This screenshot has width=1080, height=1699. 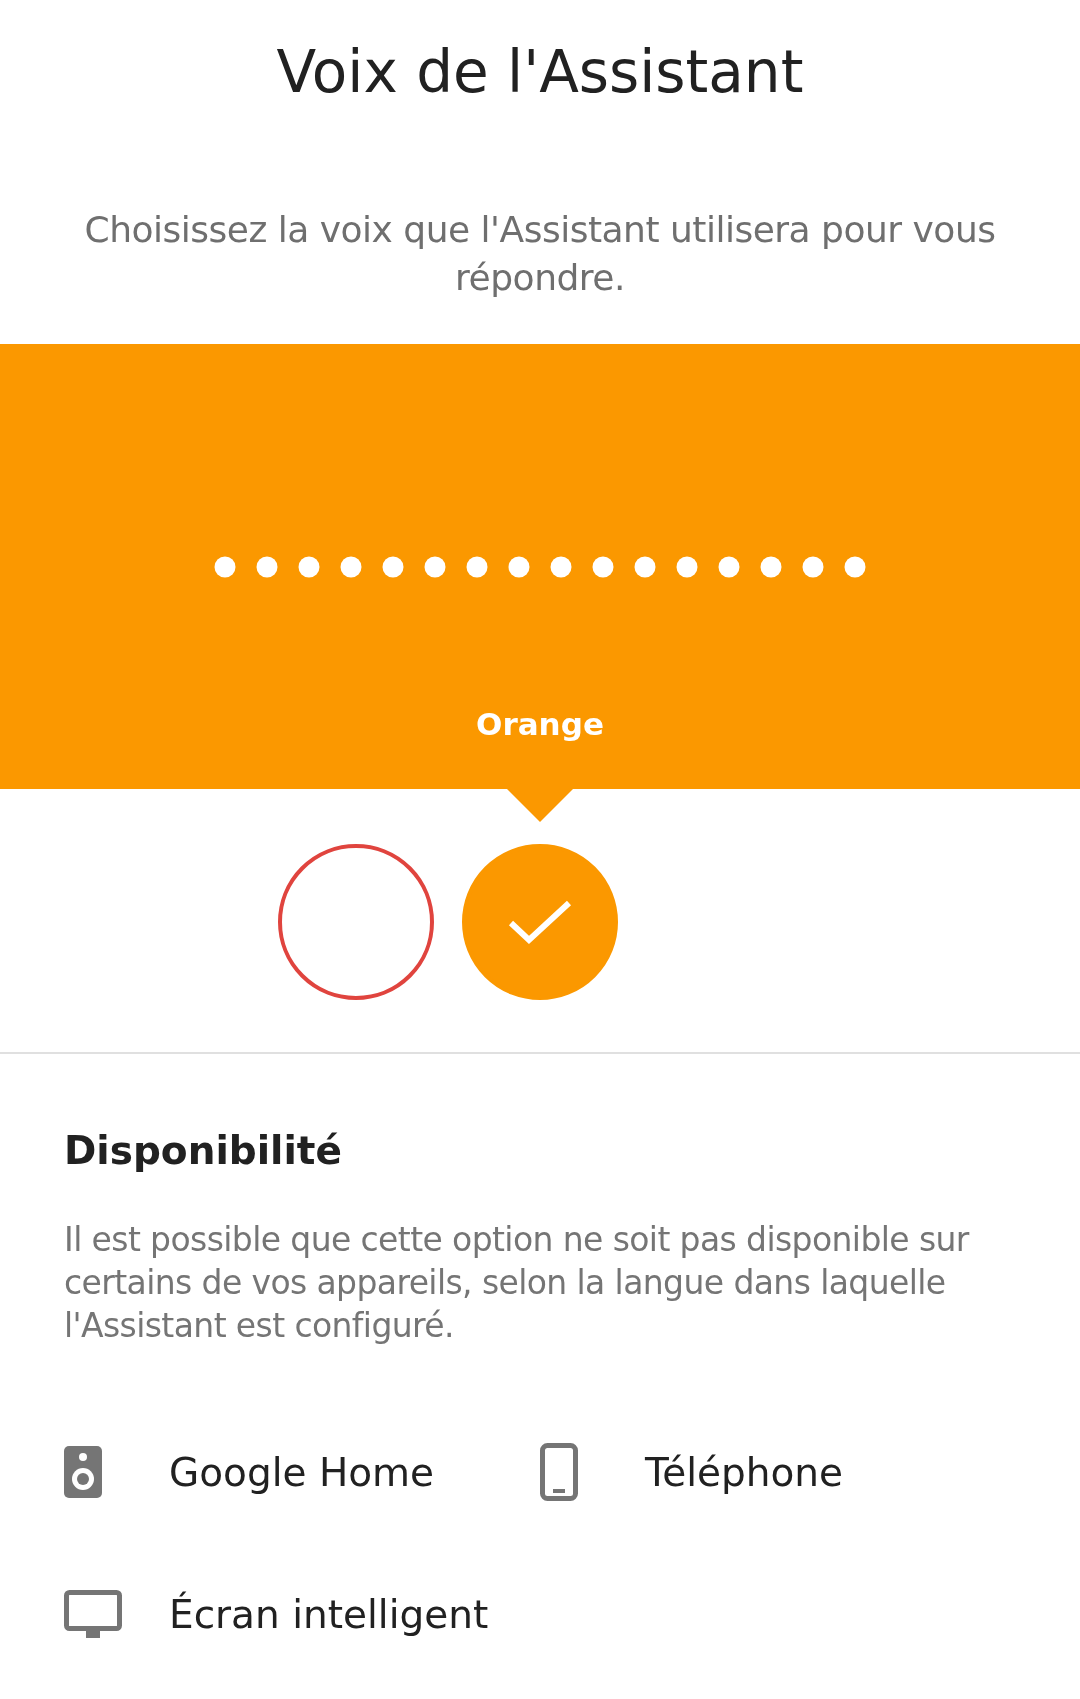 I want to click on dots-indicator-icon, so click(x=540, y=567).